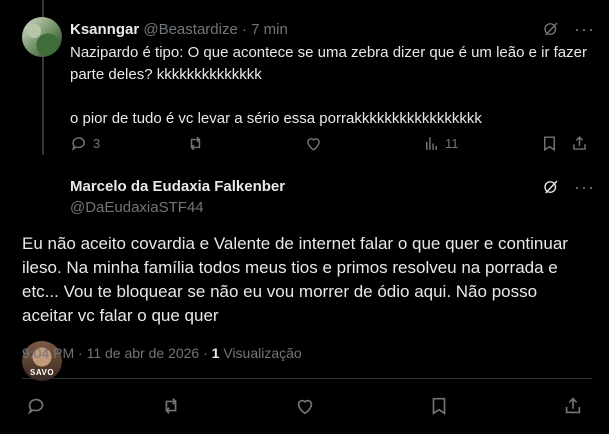  I want to click on bar-chart-icon, so click(431, 143).